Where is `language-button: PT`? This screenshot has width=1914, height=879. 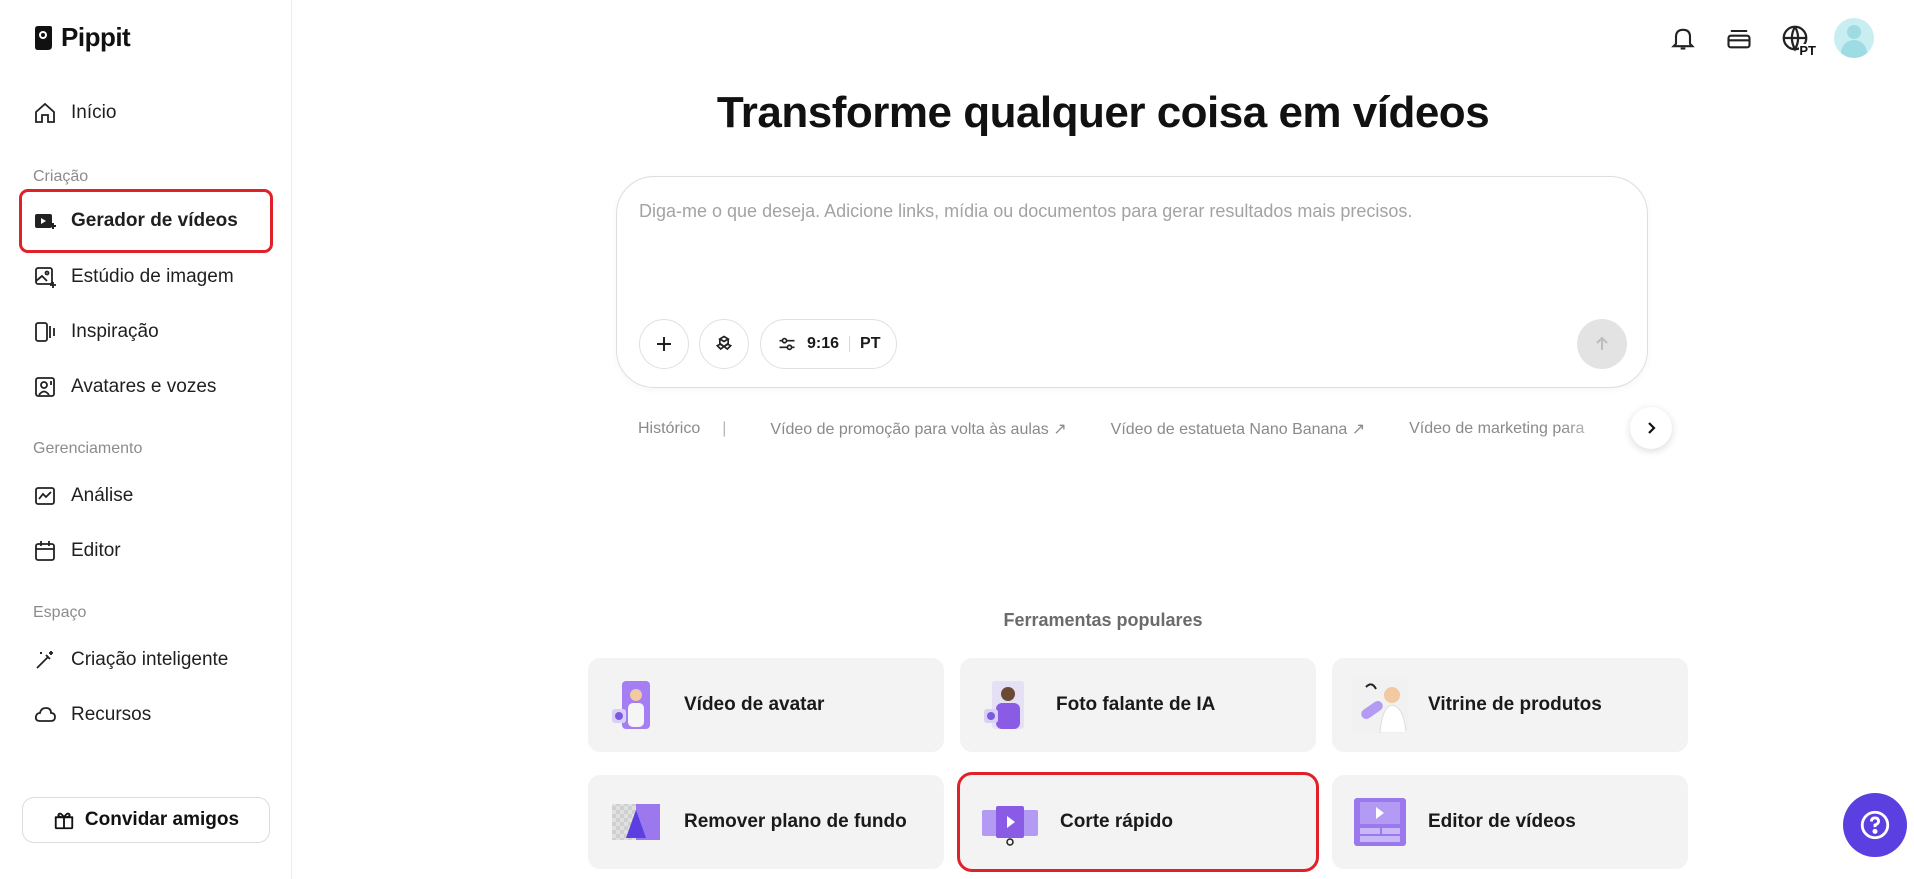 language-button: PT is located at coordinates (1797, 39).